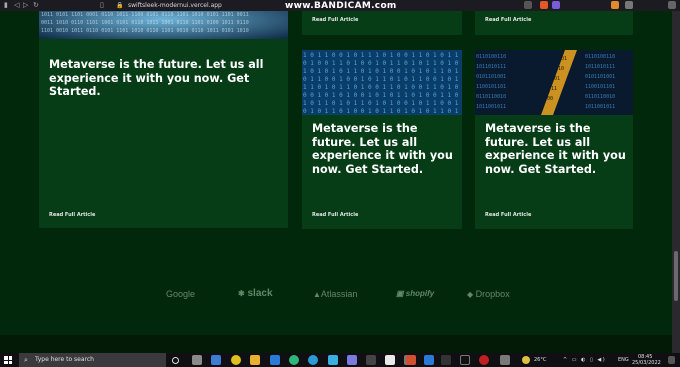  I want to click on recording-watermark: www.BANDICAM.com, so click(341, 6).